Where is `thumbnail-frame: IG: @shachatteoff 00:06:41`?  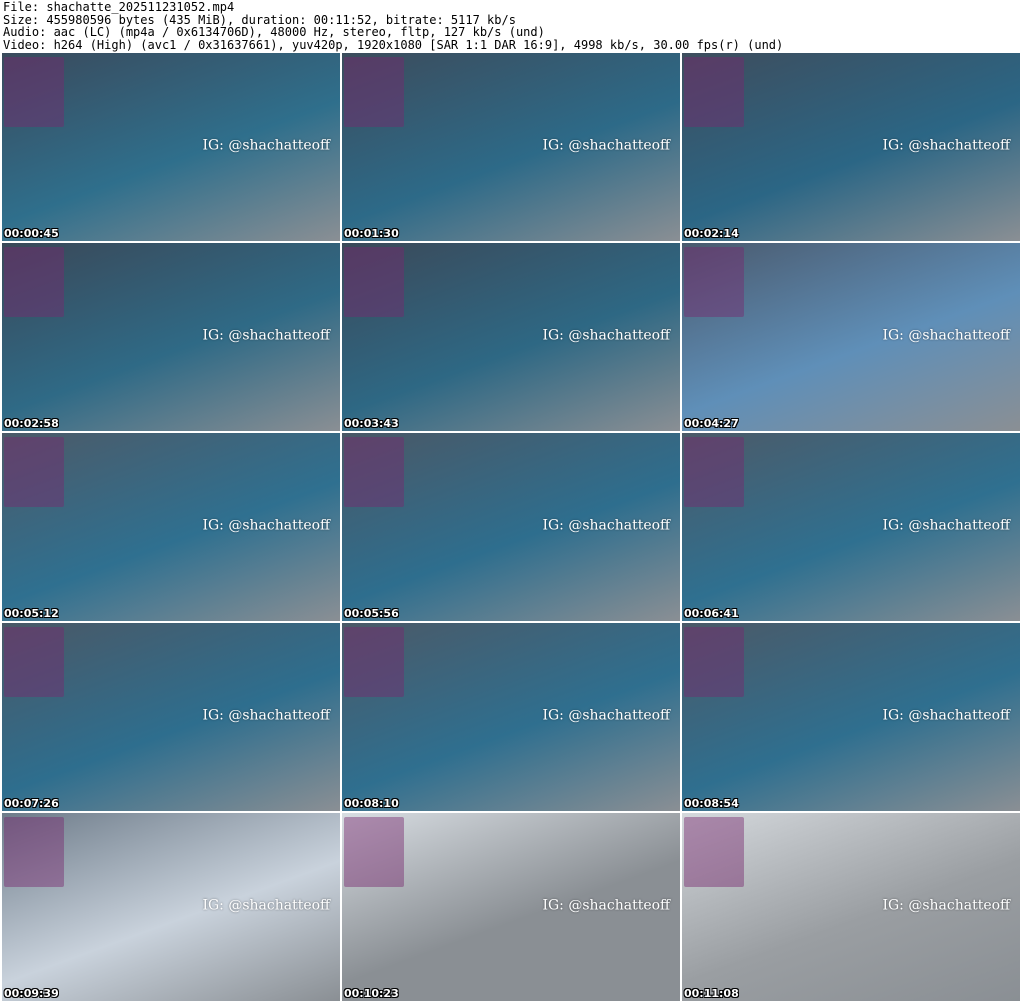
thumbnail-frame: IG: @shachatteoff 00:06:41 is located at coordinates (851, 527).